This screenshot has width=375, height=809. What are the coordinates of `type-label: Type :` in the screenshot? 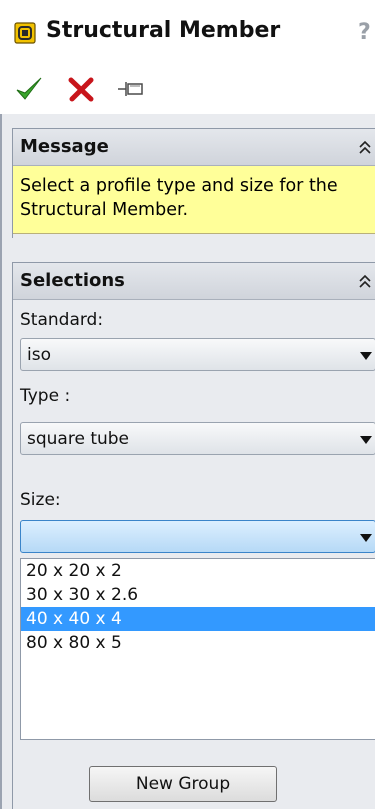 It's located at (45, 396).